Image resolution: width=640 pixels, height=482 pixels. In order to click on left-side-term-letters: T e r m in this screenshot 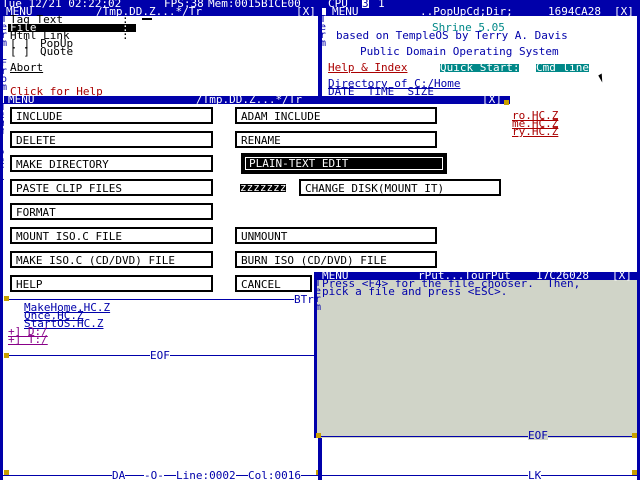, I will do `click(4, 31)`.